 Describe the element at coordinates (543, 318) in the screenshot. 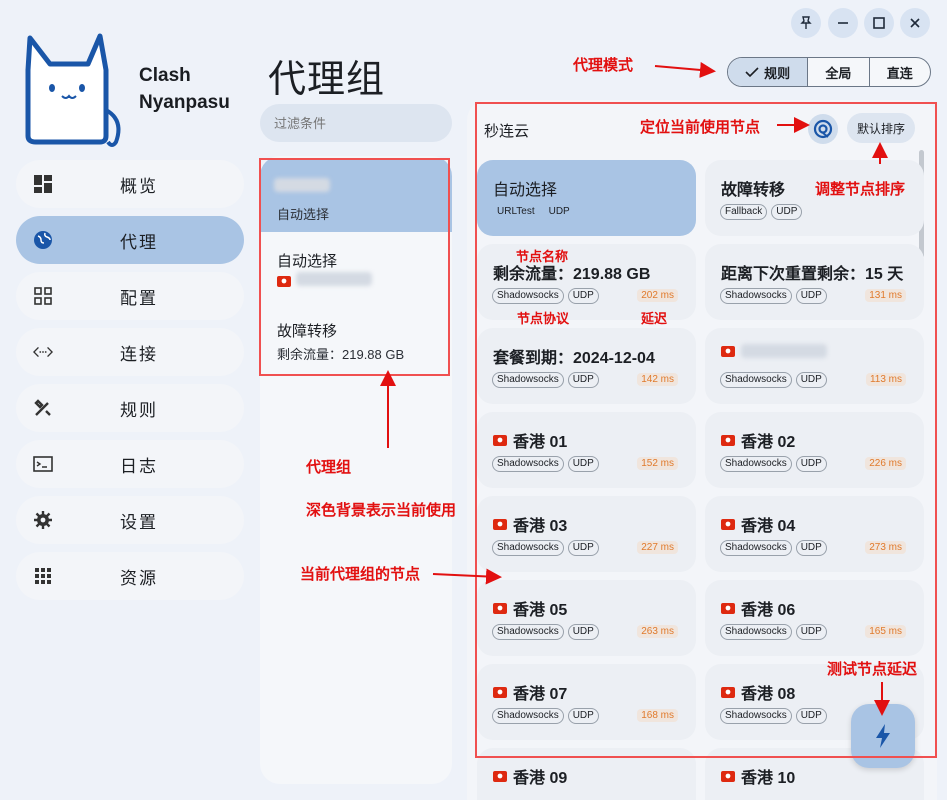

I see `annotation-node-protocol: 节点协议` at that location.